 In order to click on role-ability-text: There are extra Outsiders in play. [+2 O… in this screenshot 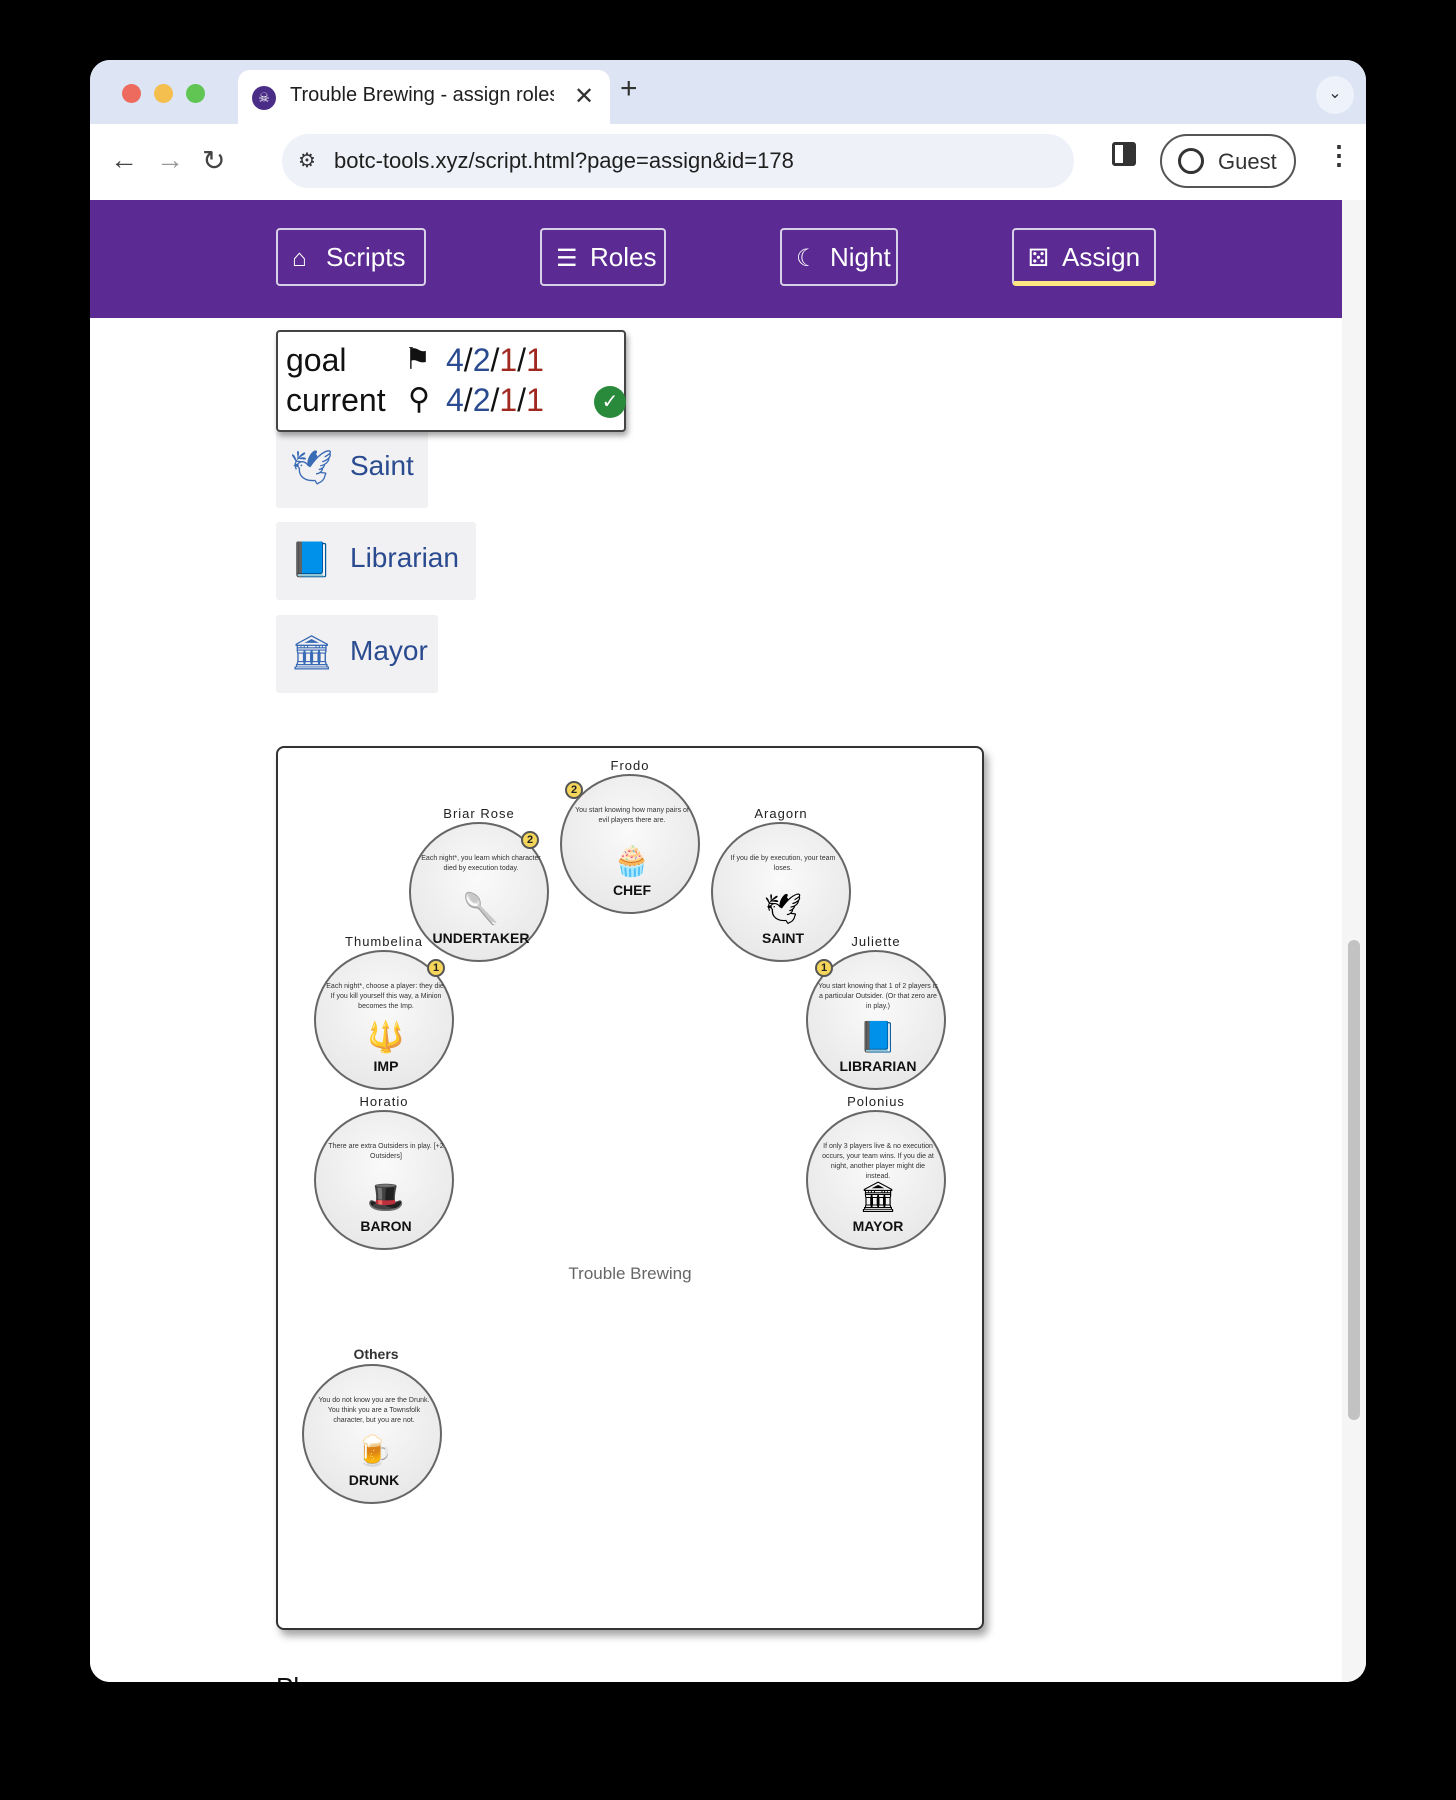, I will do `click(386, 1151)`.